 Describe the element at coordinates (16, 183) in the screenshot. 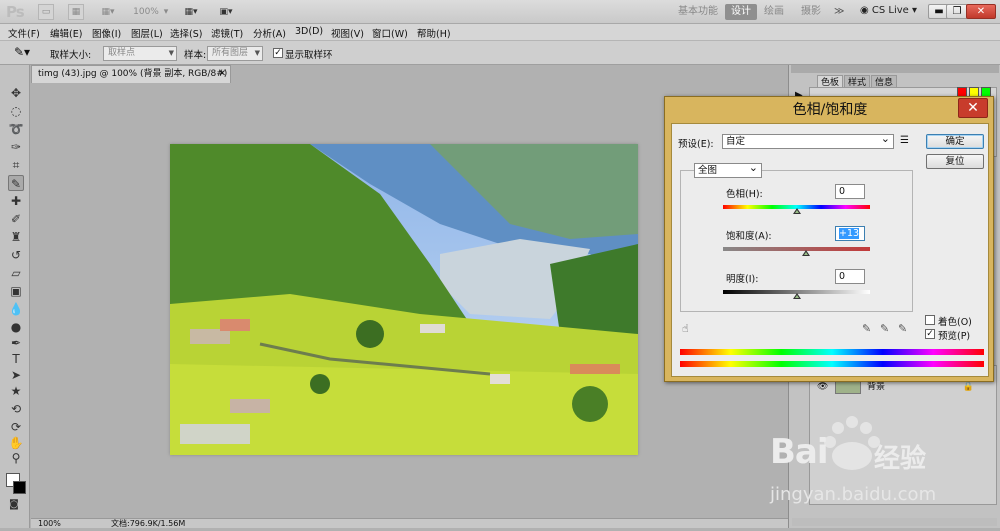

I see `eyedropper-tool-icon: ✎` at that location.